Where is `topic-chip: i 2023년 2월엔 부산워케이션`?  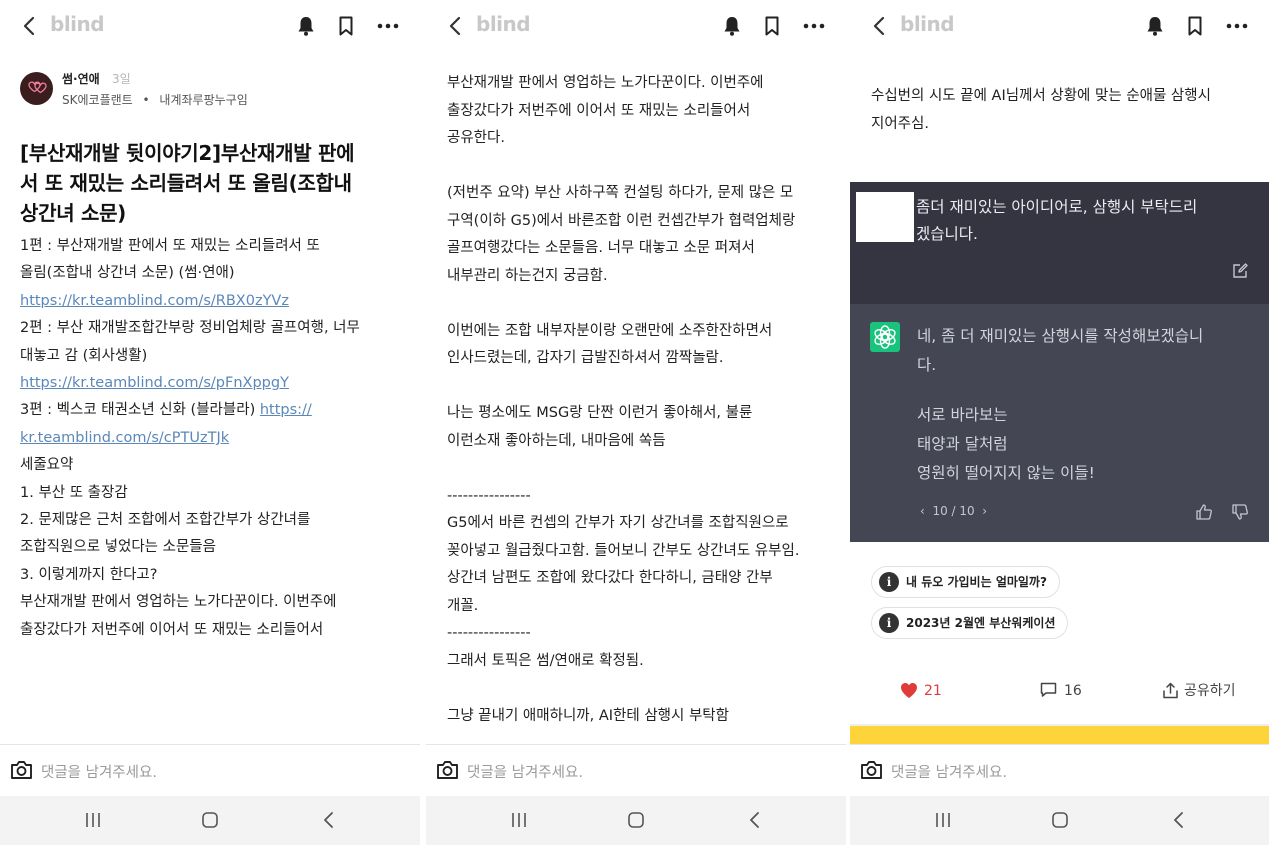
topic-chip: i 2023년 2월엔 부산워케이션 is located at coordinates (970, 623).